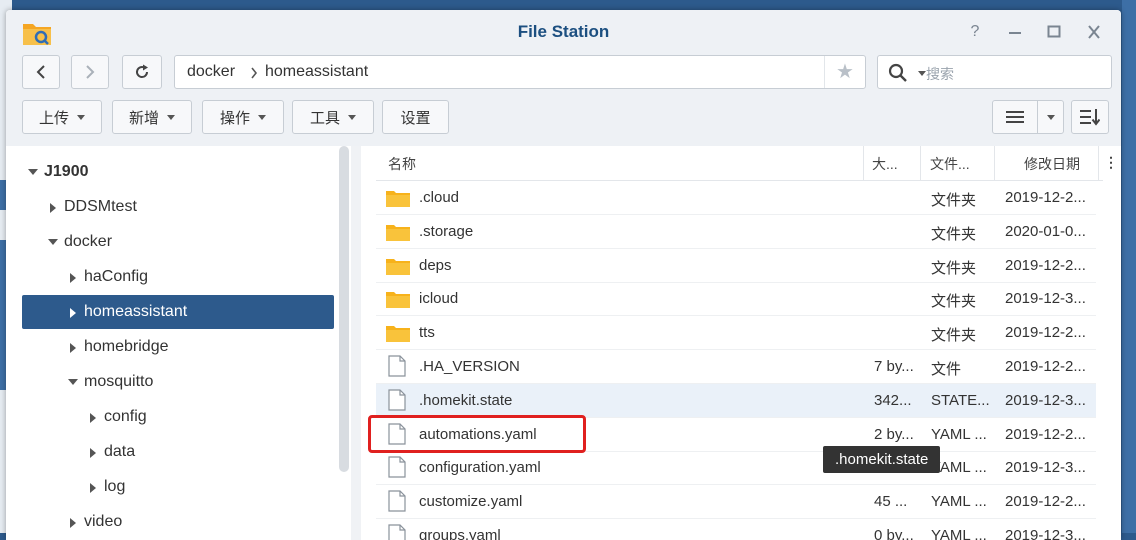 The width and height of the screenshot is (1136, 540). Describe the element at coordinates (435, 265) in the screenshot. I see `file-name: deps` at that location.